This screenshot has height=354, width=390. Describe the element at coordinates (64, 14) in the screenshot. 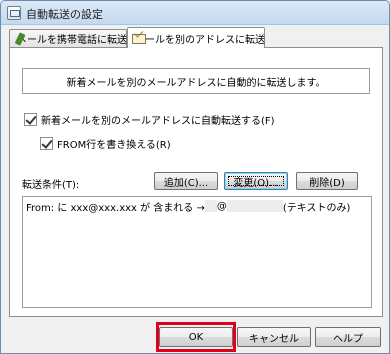

I see `window-title: 自動転送の設定` at that location.